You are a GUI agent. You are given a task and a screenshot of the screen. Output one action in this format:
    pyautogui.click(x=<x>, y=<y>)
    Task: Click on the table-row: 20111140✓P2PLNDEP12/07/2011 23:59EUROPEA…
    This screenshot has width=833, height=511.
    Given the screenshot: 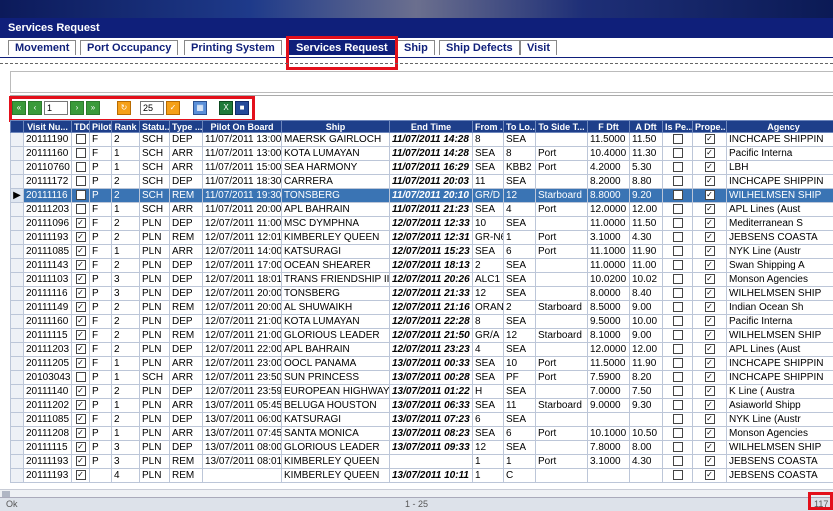 What is the action you would take?
    pyautogui.click(x=422, y=392)
    